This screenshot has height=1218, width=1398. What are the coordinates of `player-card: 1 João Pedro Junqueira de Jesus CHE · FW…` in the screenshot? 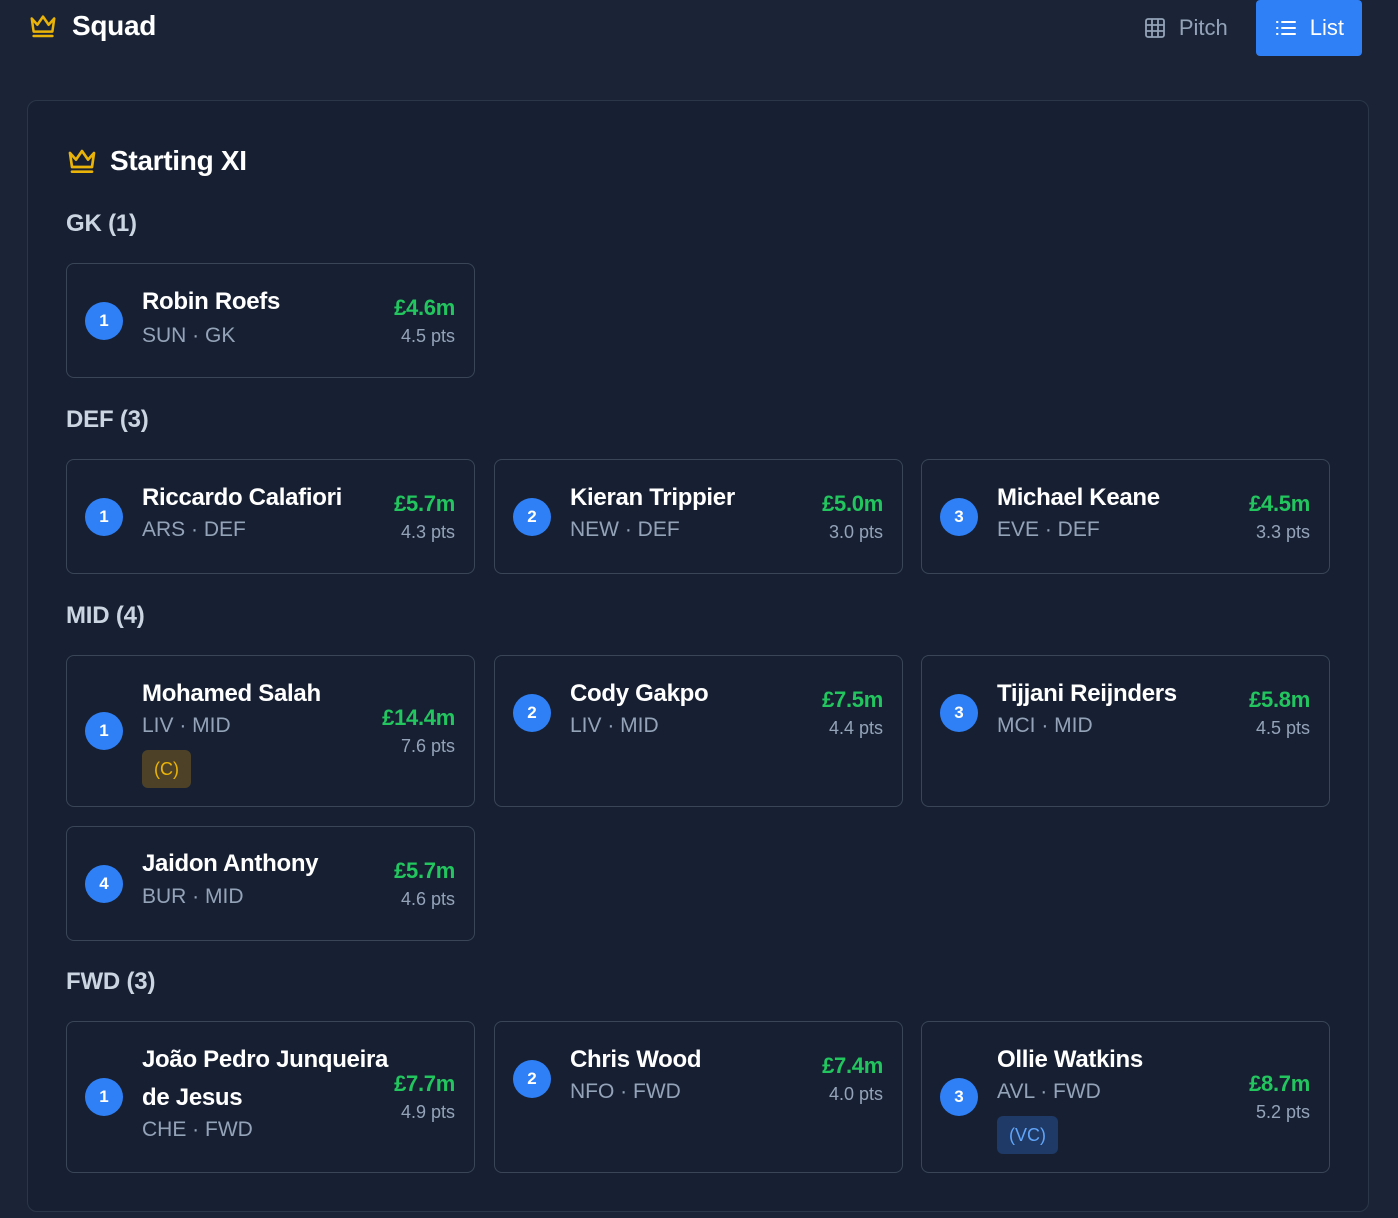 It's located at (270, 1097).